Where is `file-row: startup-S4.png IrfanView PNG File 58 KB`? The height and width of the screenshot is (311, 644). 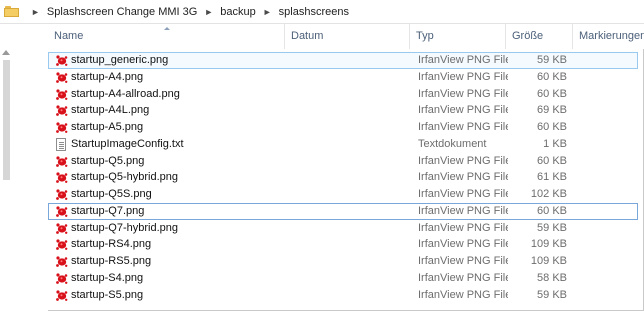 file-row: startup-S4.png IrfanView PNG File 58 KB is located at coordinates (343, 278).